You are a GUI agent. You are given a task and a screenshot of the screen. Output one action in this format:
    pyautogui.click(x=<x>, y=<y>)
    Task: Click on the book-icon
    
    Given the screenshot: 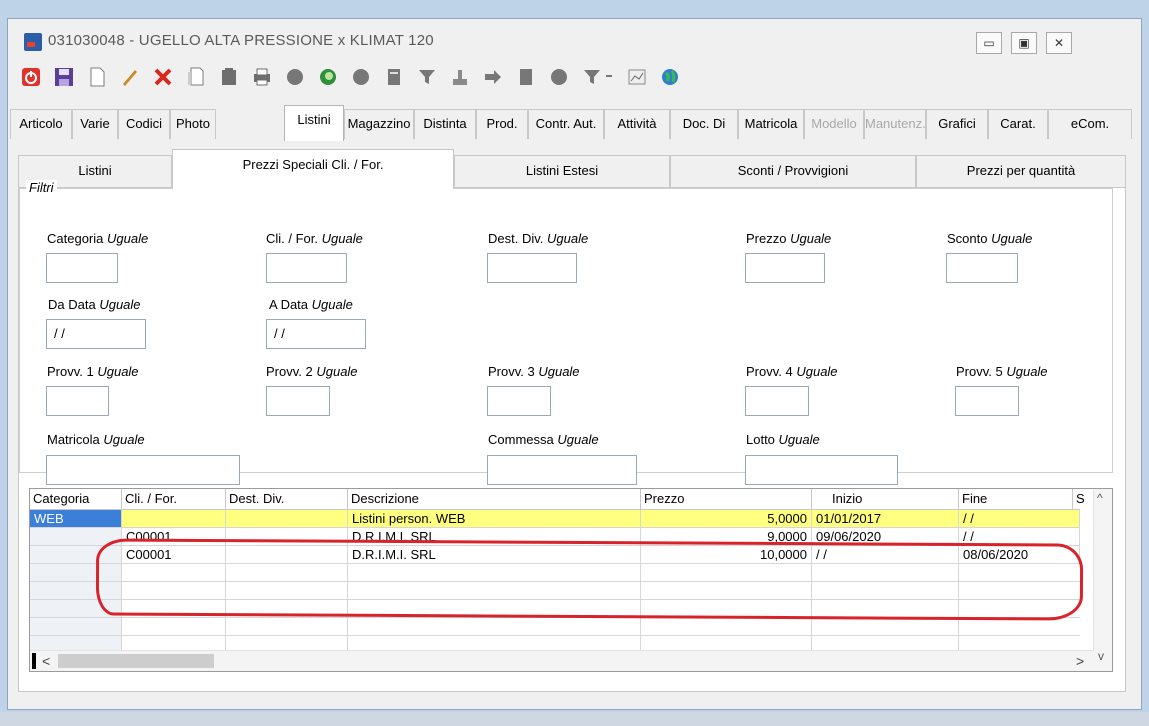 What is the action you would take?
    pyautogui.click(x=526, y=77)
    